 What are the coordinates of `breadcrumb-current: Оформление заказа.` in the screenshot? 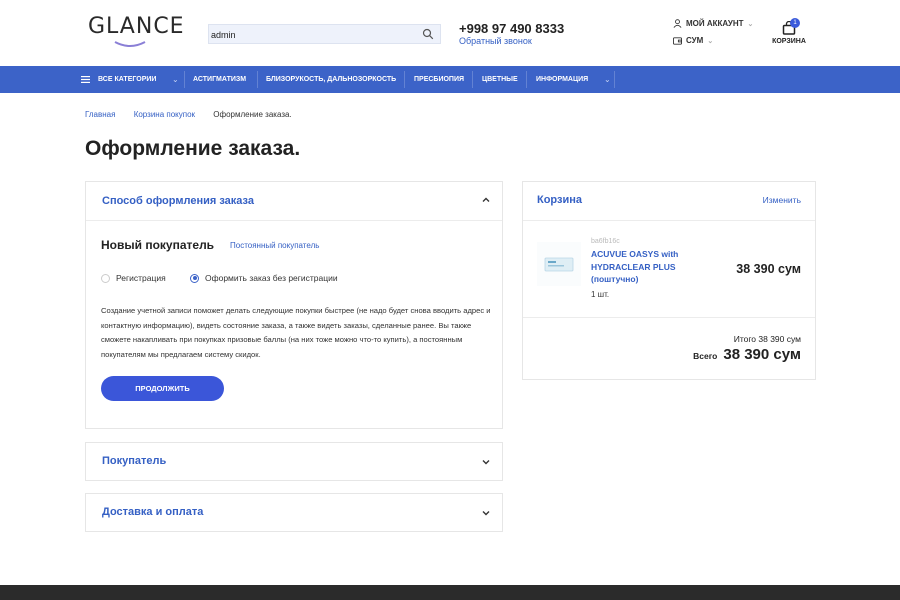 It's located at (252, 114).